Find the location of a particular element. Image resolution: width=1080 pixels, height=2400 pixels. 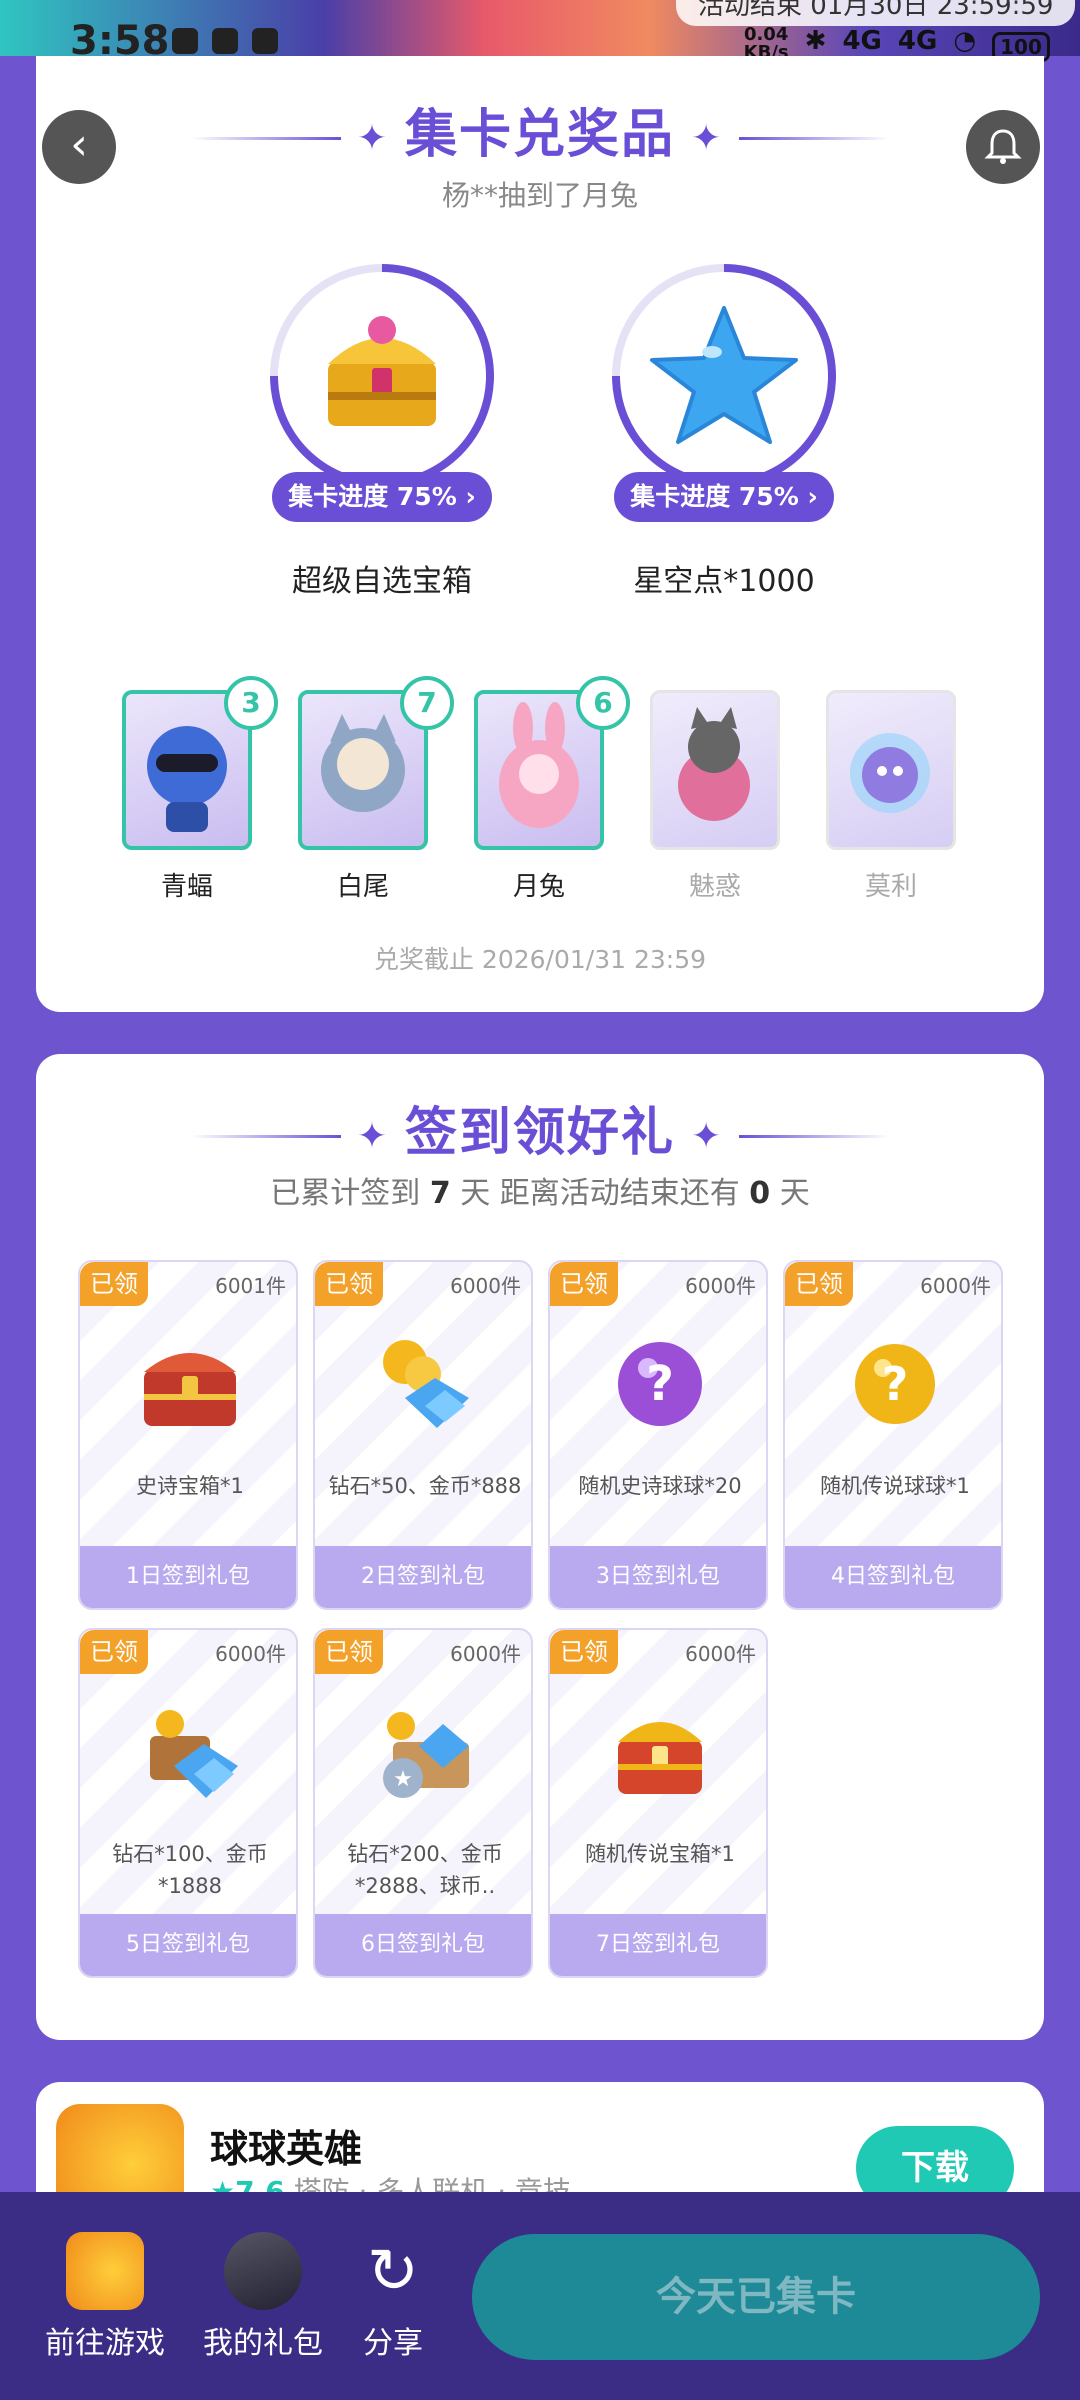

character-card-yuetu: 6 月兔 is located at coordinates (547, 789).